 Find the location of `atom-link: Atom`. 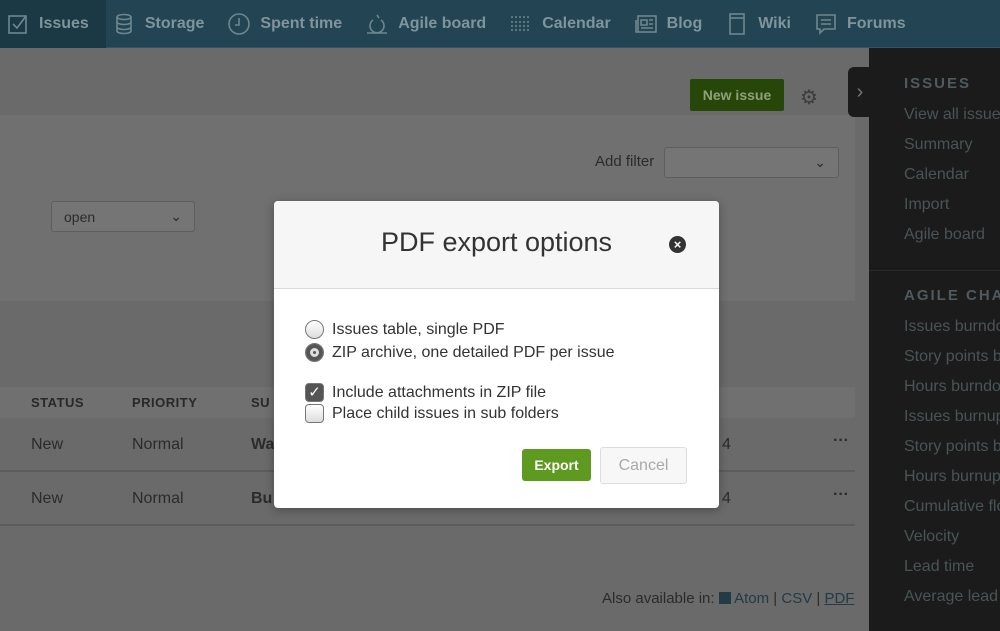

atom-link: Atom is located at coordinates (743, 598).